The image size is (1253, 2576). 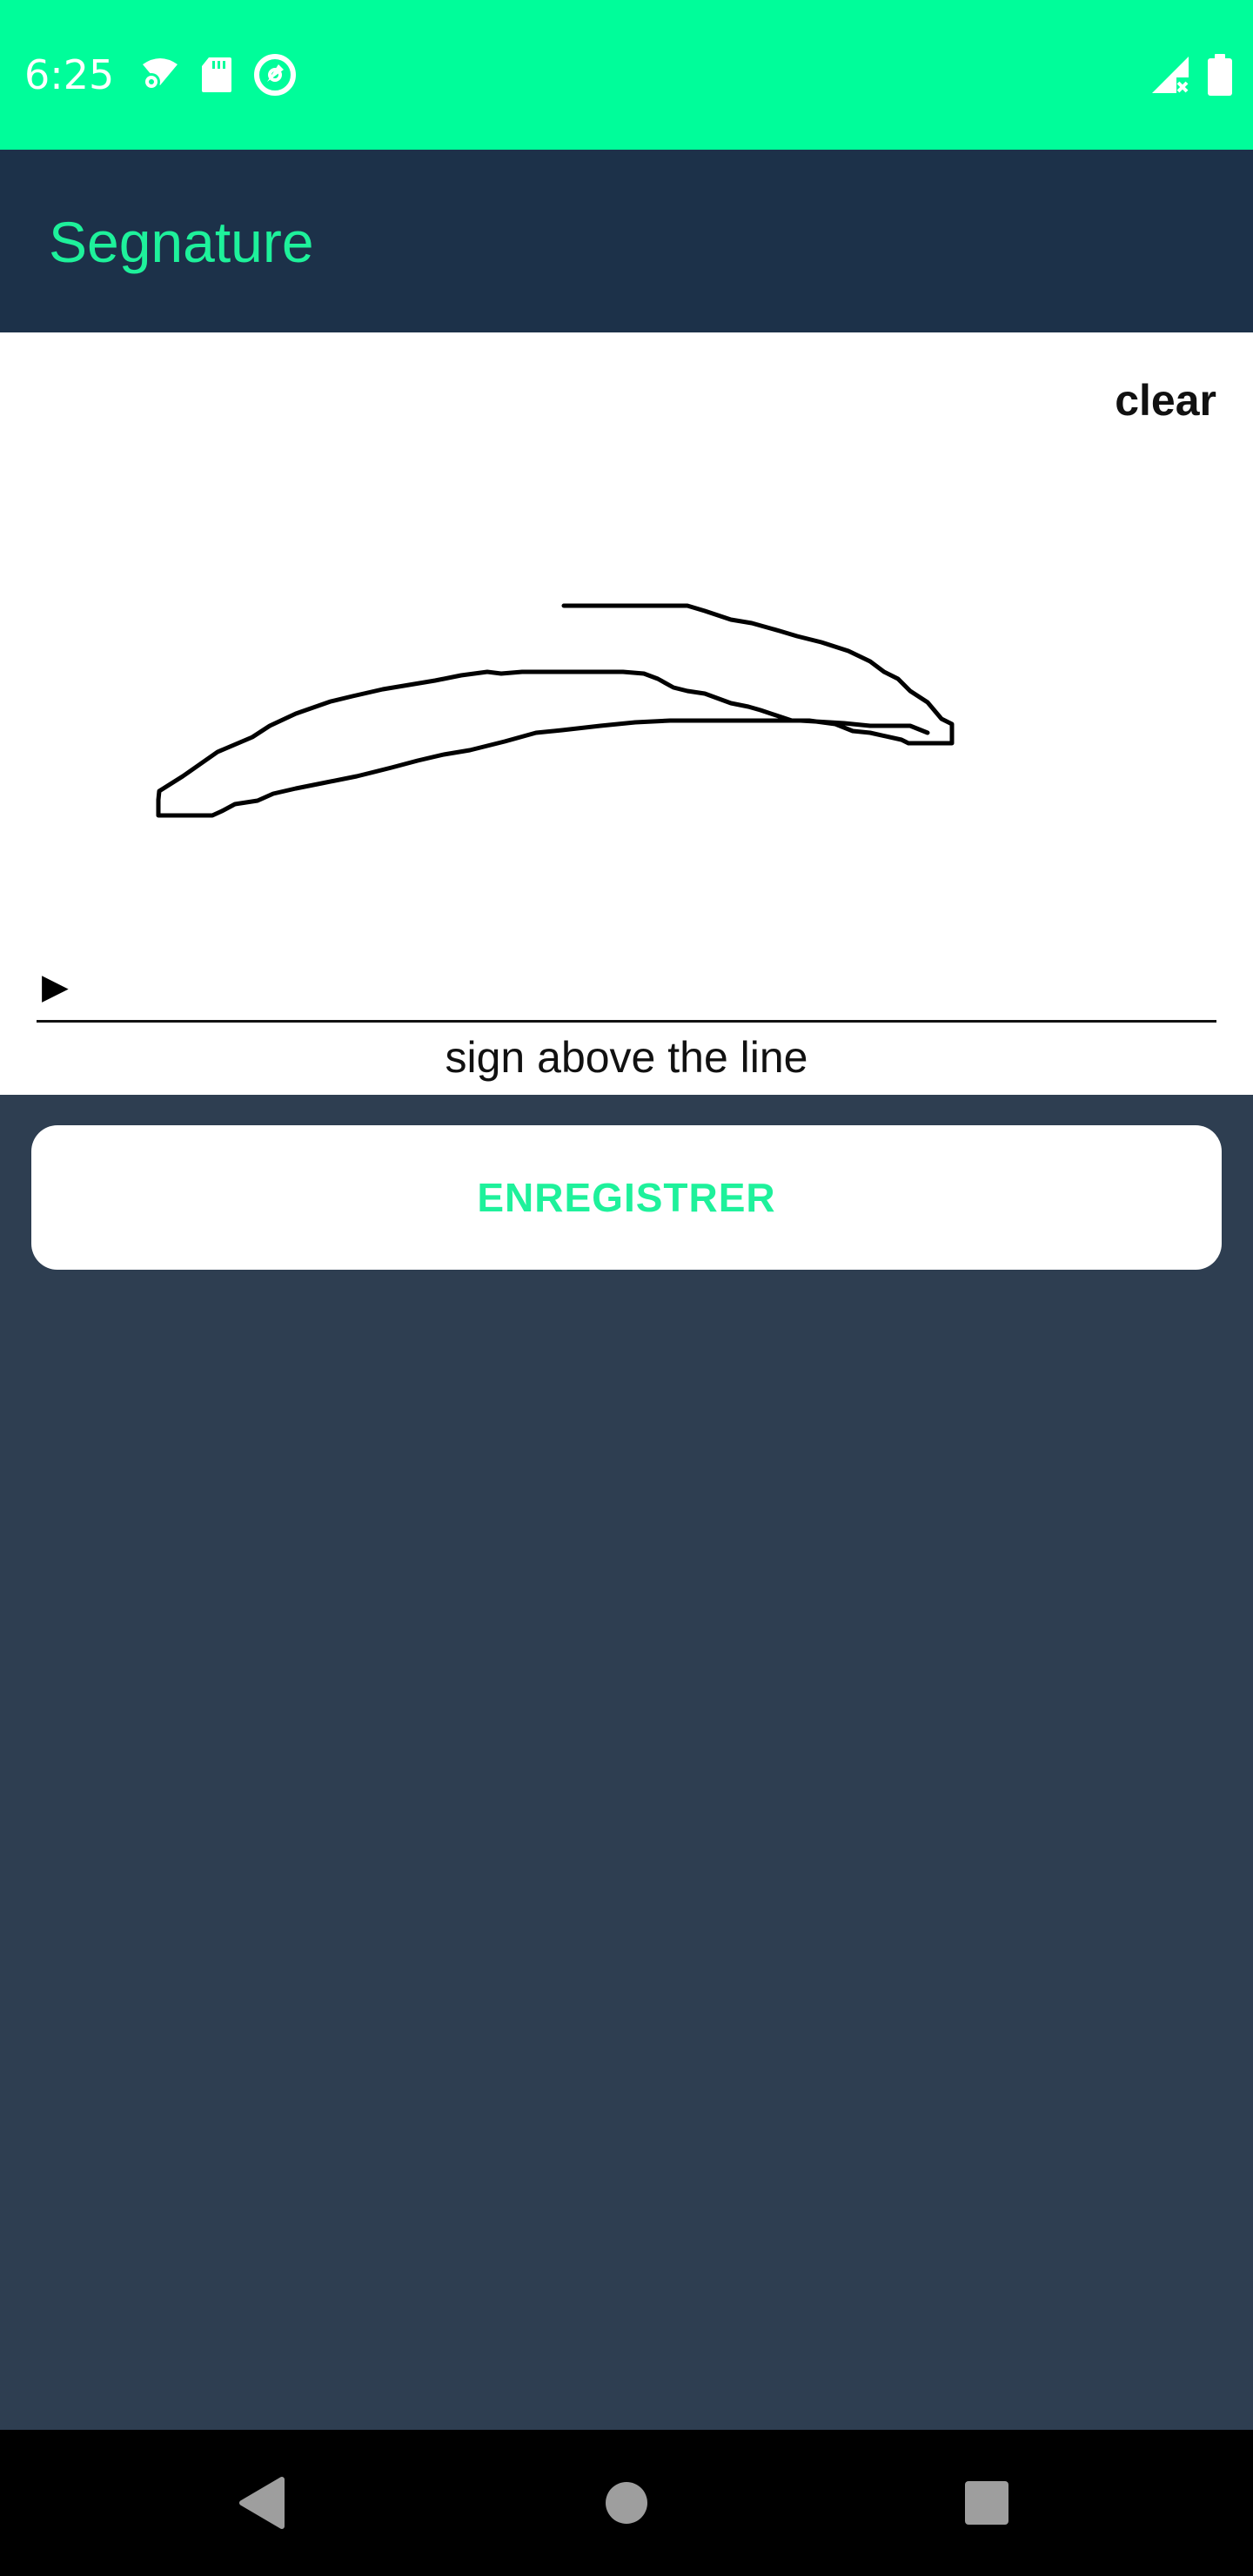 I want to click on navigation-bar, so click(x=626, y=2503).